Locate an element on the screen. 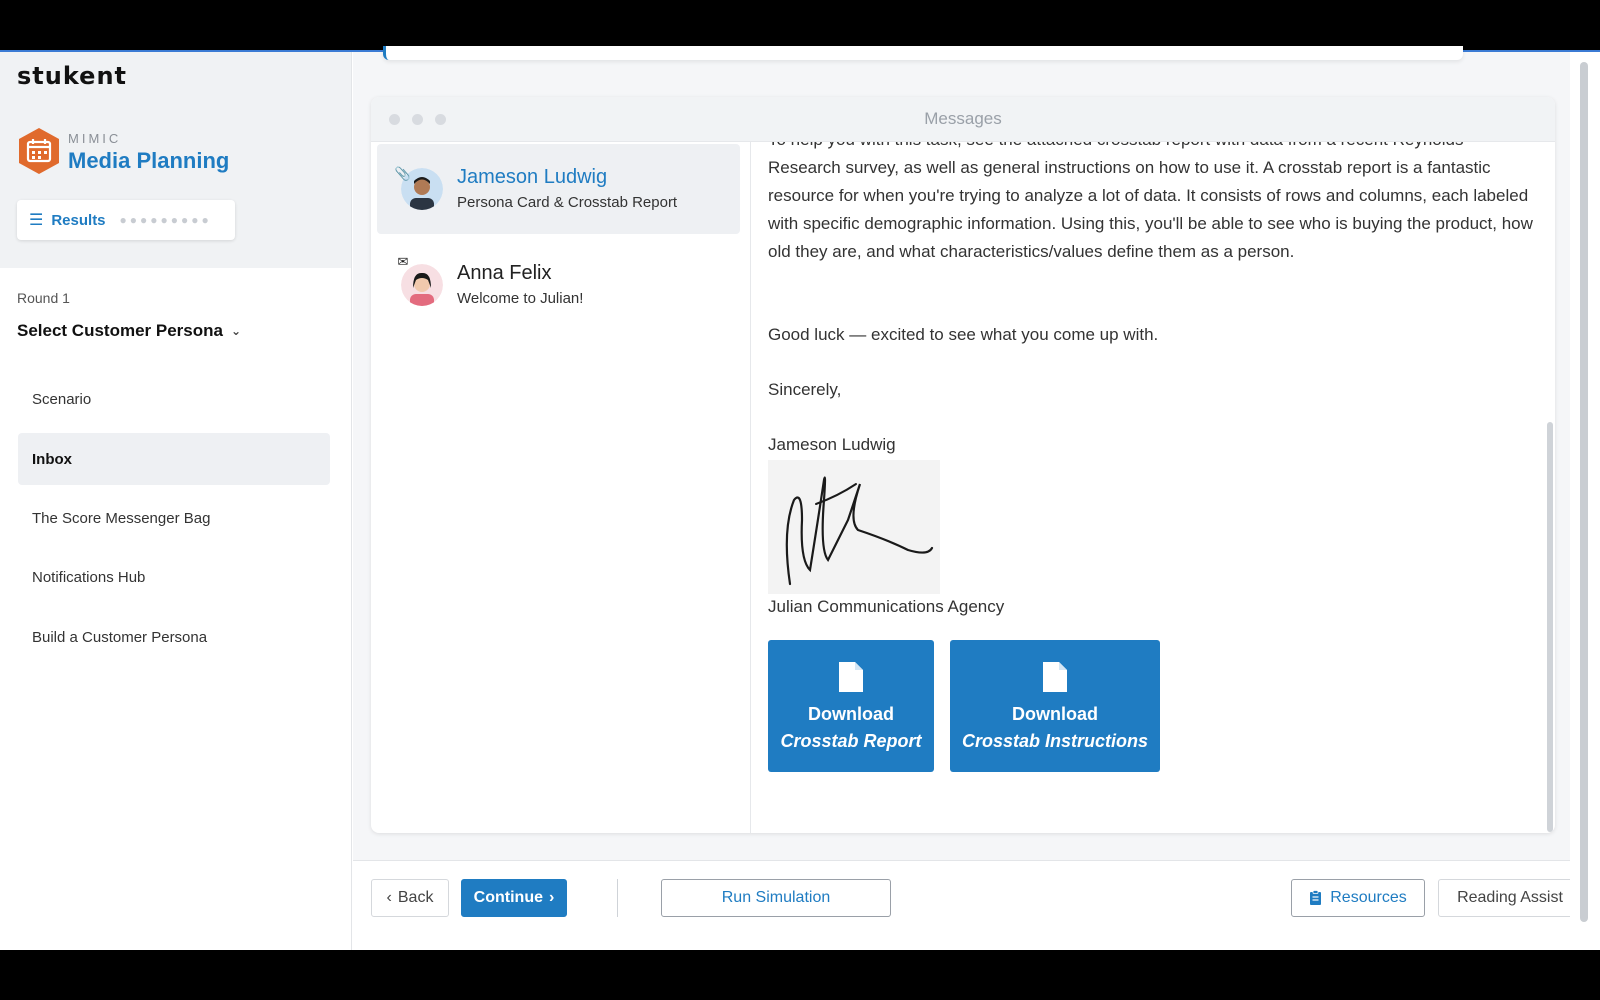 The image size is (1600, 1000). messages-titlebar: Messages is located at coordinates (963, 119).